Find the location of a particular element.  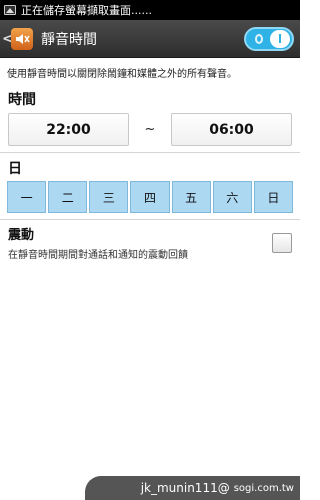

watermark: jk_munin111@ sogi.com.tw is located at coordinates (192, 488).